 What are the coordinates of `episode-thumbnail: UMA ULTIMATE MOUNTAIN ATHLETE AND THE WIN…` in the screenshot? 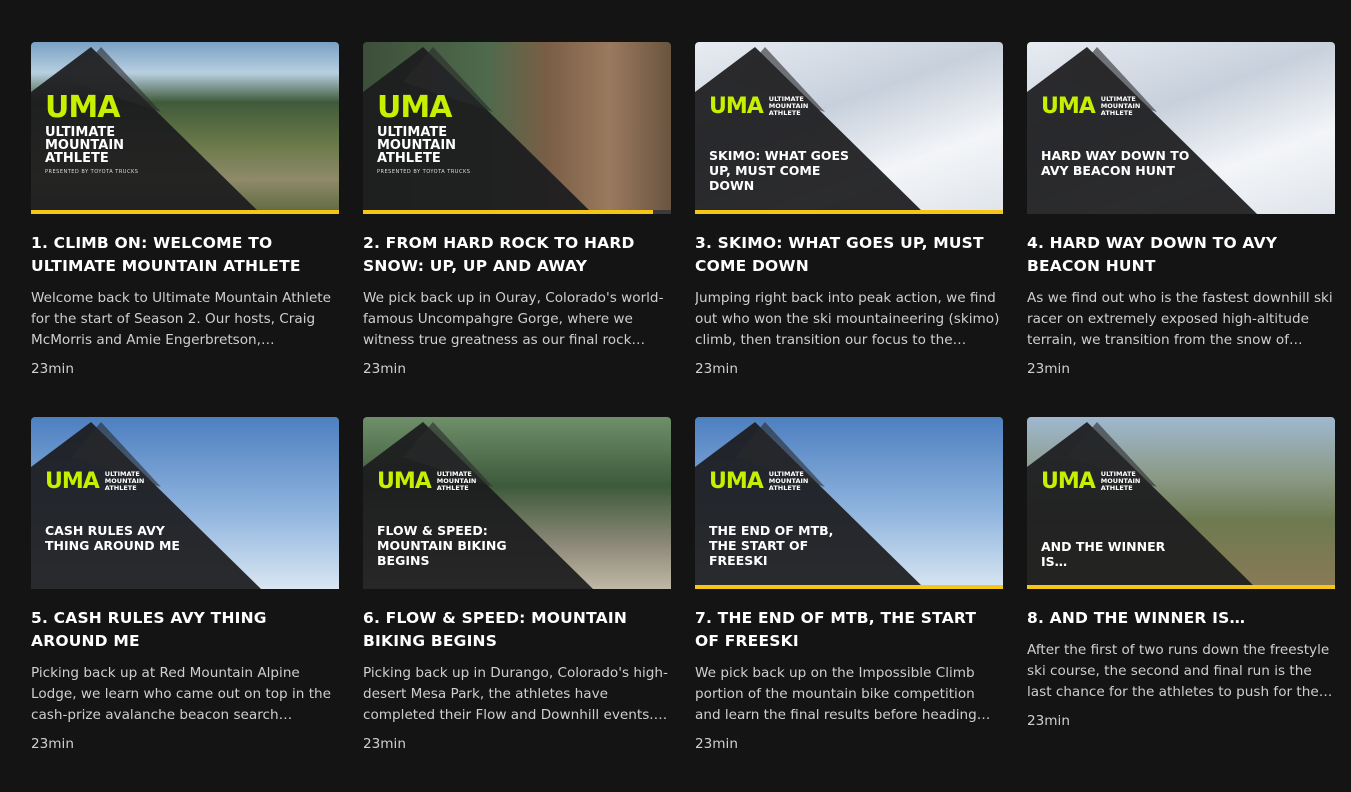 It's located at (1181, 503).